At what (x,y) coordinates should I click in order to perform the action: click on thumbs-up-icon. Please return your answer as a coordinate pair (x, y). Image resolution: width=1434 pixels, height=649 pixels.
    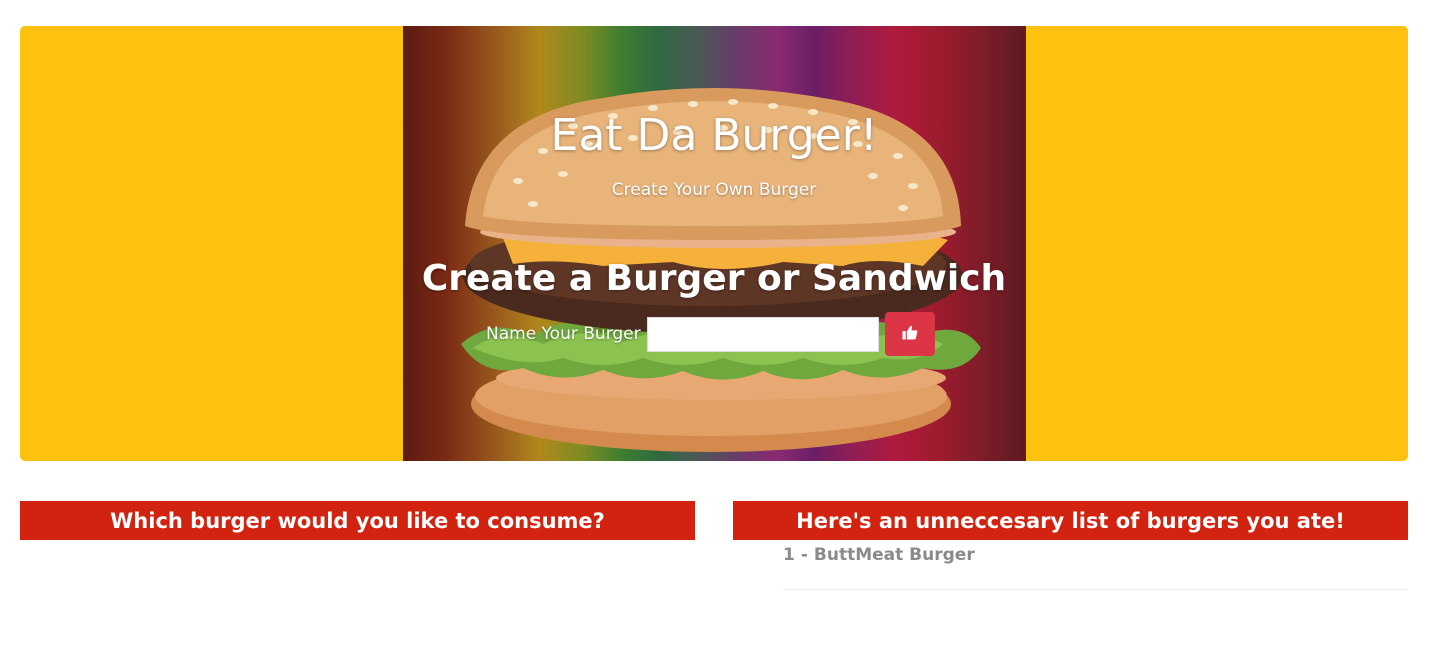
    Looking at the image, I should click on (910, 334).